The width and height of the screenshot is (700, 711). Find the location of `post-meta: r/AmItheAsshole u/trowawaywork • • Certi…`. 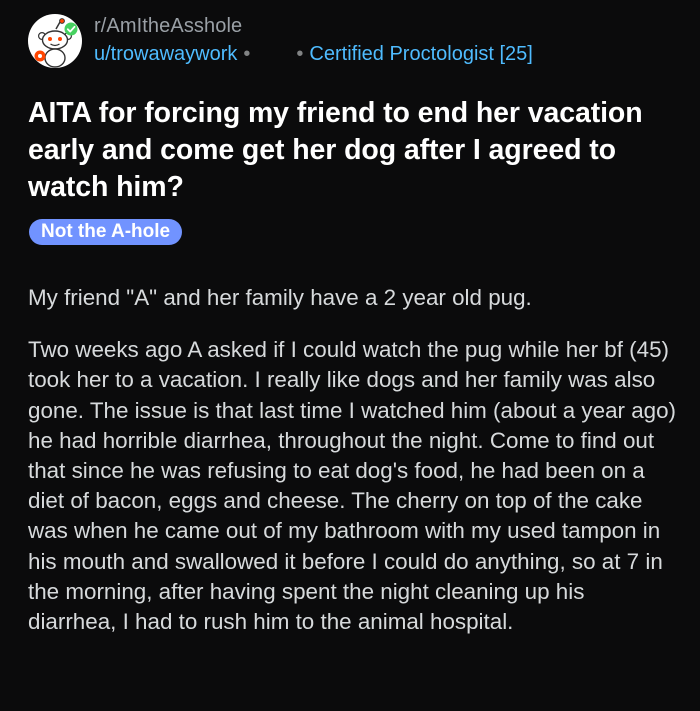

post-meta: r/AmItheAsshole u/trowawaywork • • Certi… is located at coordinates (313, 40).